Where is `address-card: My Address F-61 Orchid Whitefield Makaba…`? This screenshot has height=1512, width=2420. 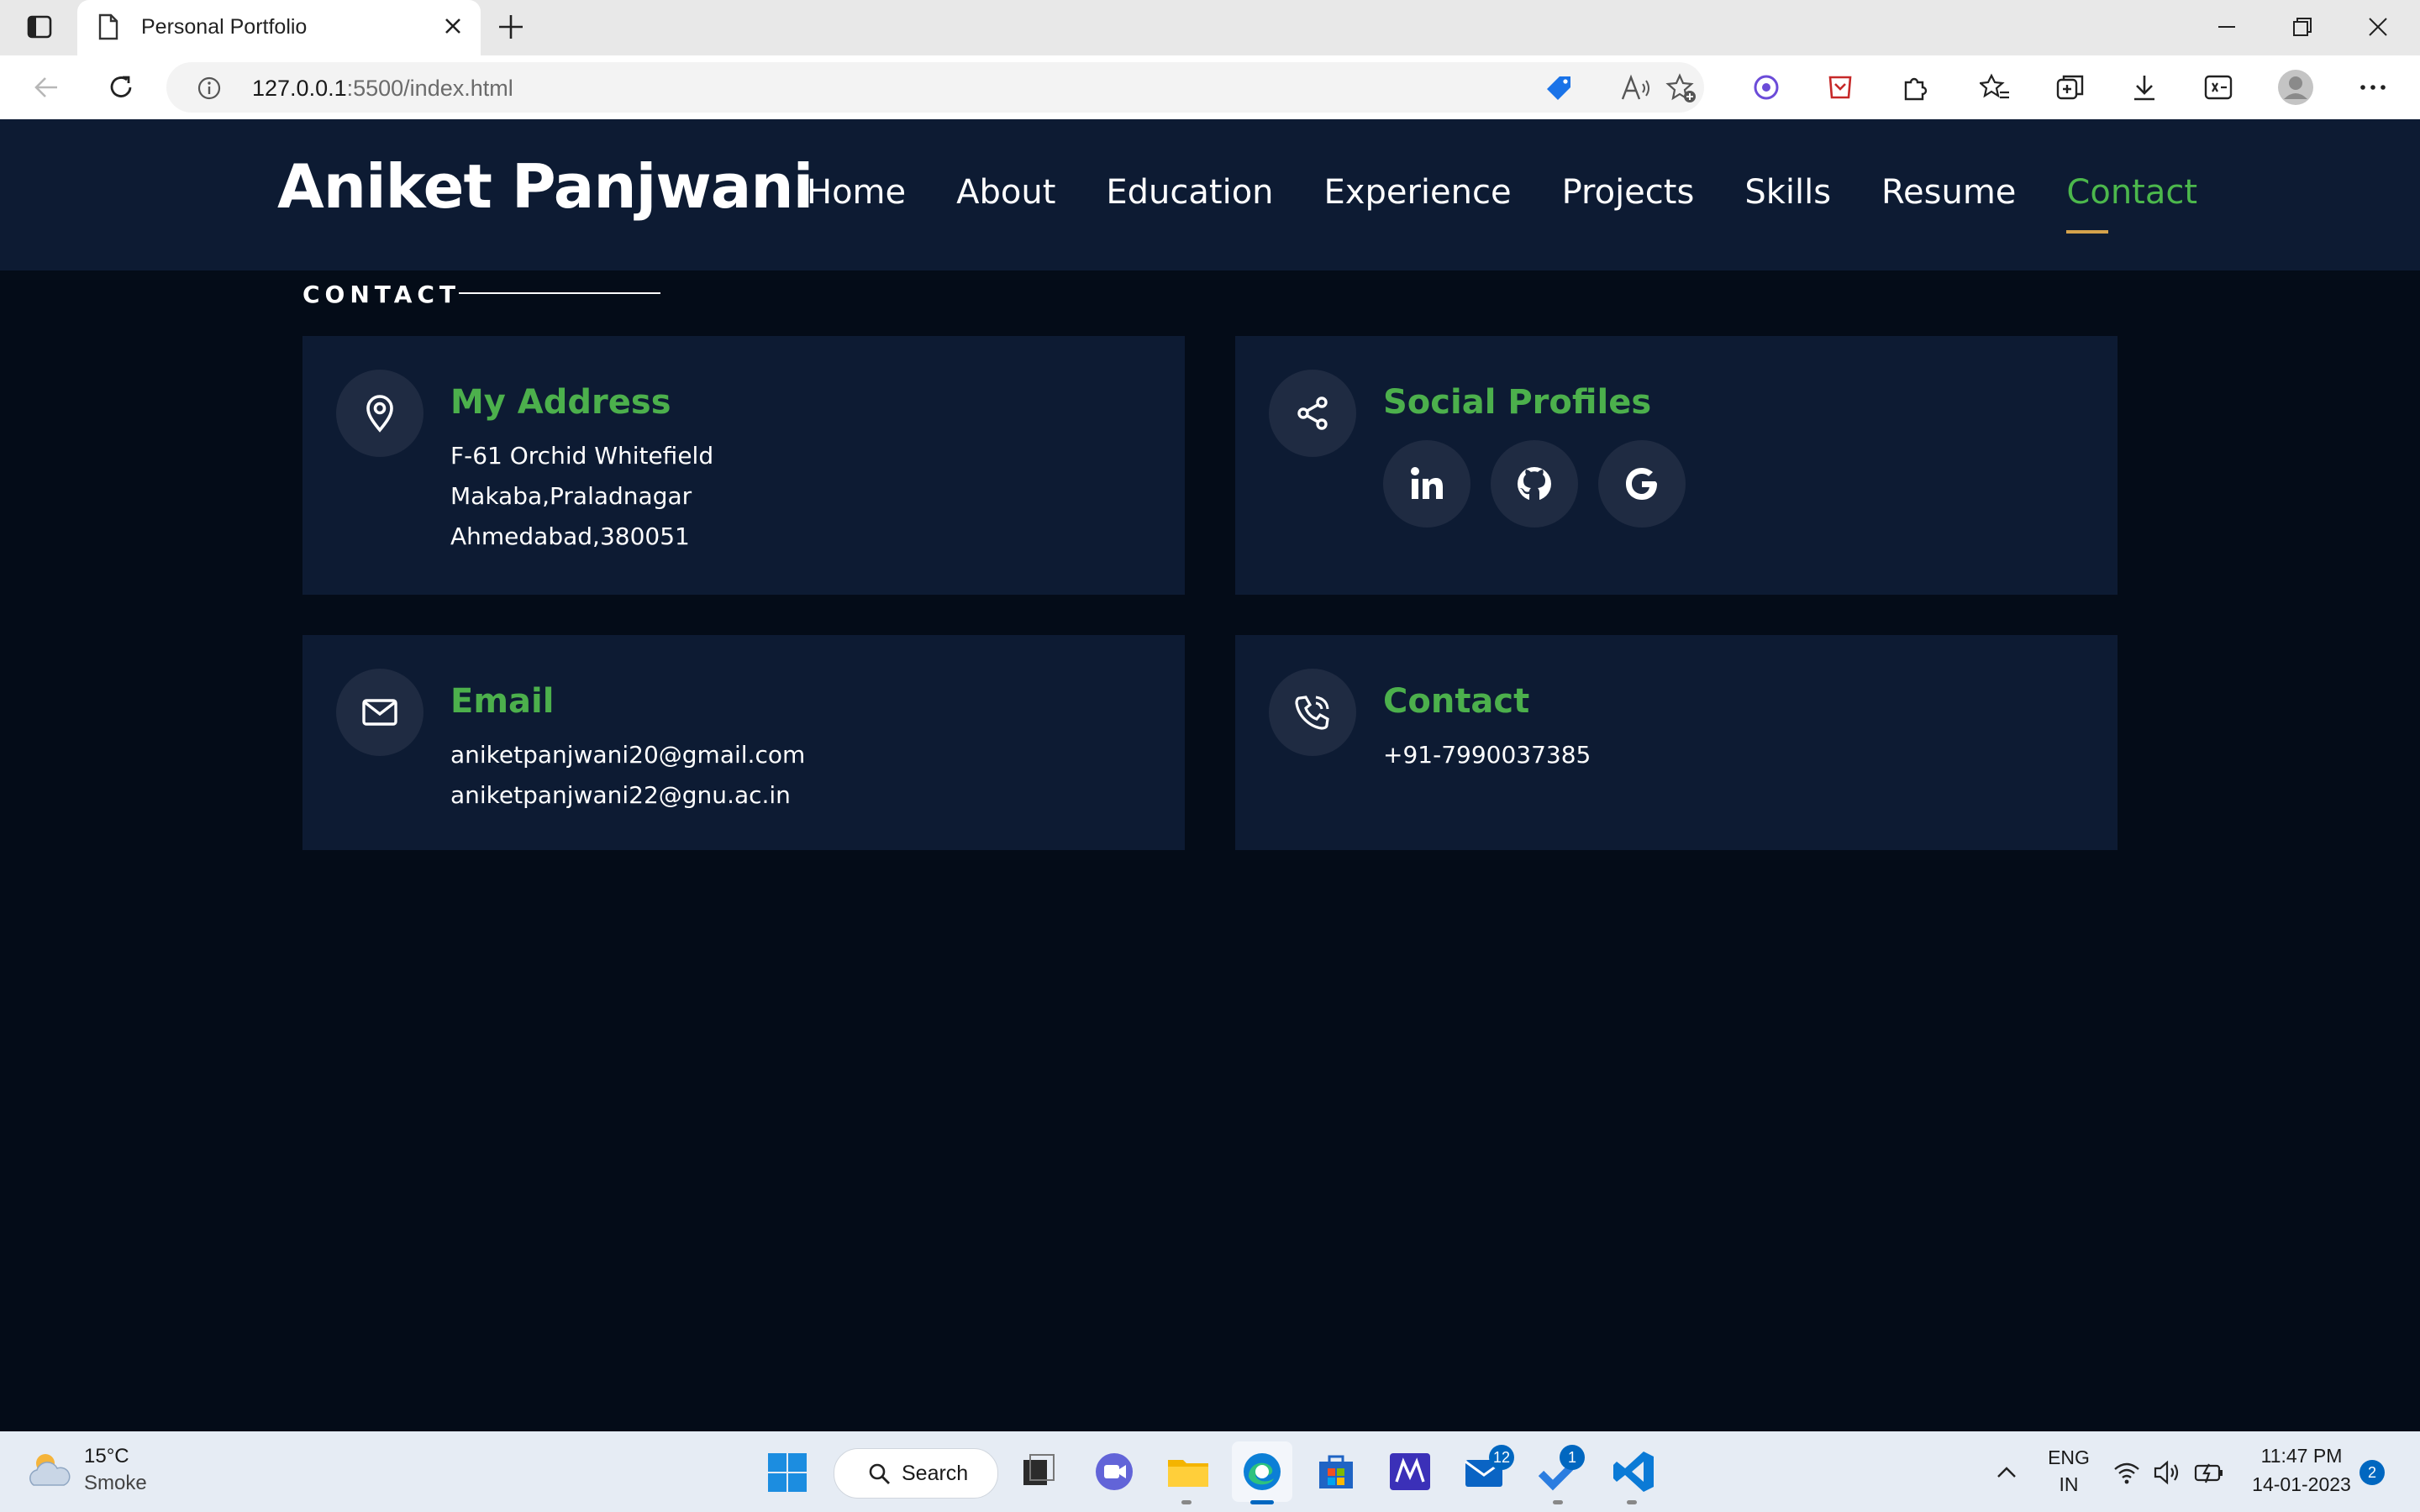
address-card: My Address F-61 Orchid Whitefield Makaba… is located at coordinates (743, 465).